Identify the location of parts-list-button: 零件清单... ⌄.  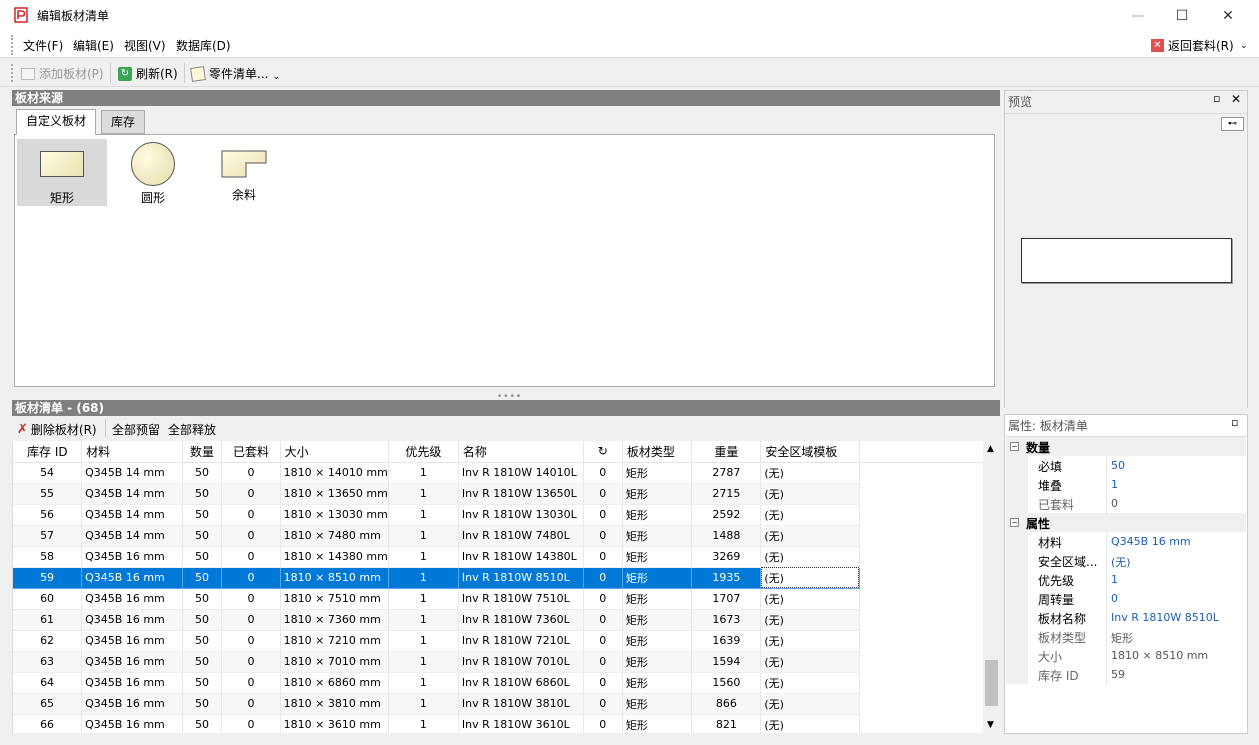
(235, 73).